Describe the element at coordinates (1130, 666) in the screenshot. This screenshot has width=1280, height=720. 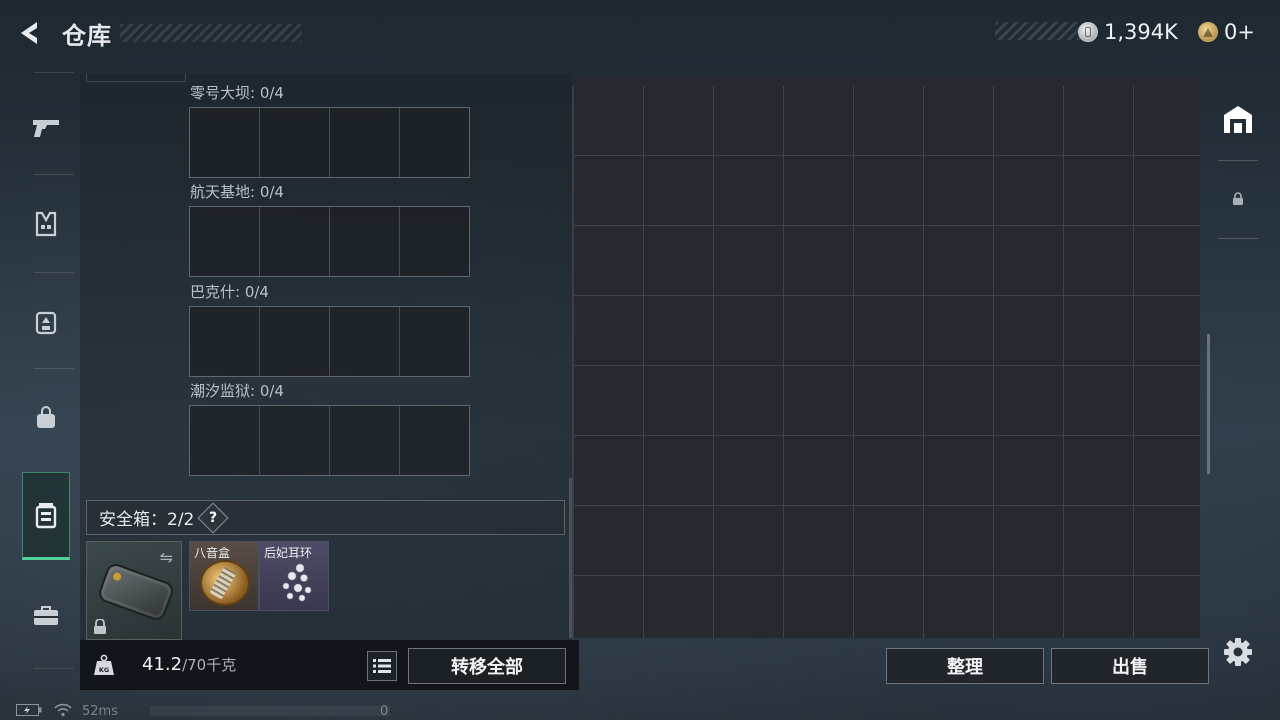
I see `sell-button: 出售` at that location.